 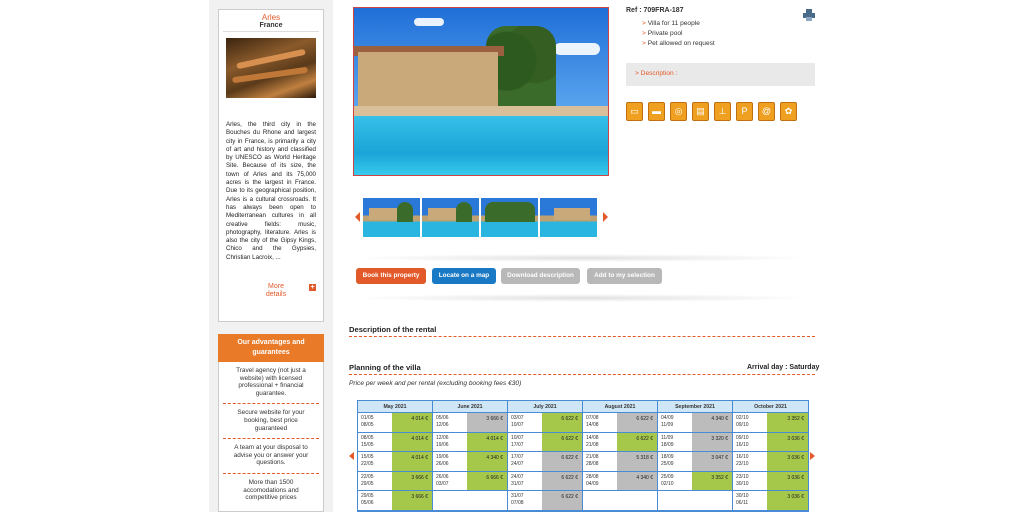 I want to click on calendar-week: 04/09 11/09 4 340 €, so click(x=695, y=423).